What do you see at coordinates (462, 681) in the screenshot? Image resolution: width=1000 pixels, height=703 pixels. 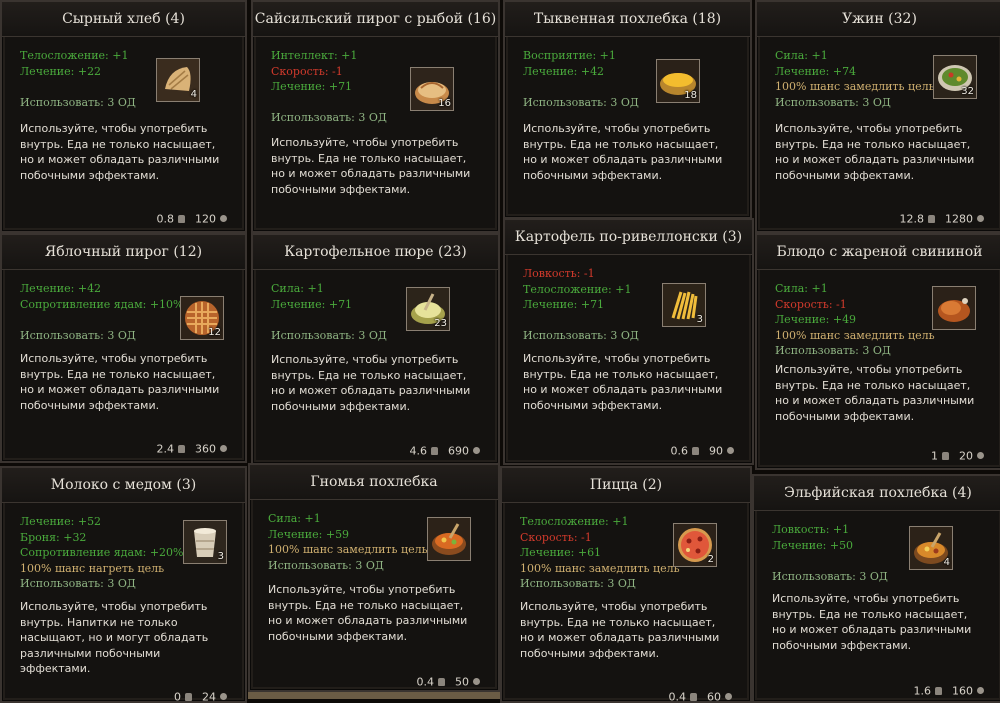 I see `item-price: 50` at bounding box center [462, 681].